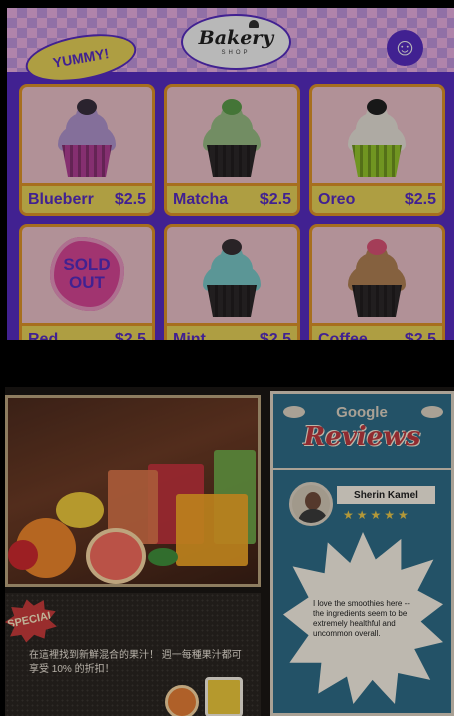 The height and width of the screenshot is (716, 454). Describe the element at coordinates (254, 24) in the screenshot. I see `cake-icon` at that location.